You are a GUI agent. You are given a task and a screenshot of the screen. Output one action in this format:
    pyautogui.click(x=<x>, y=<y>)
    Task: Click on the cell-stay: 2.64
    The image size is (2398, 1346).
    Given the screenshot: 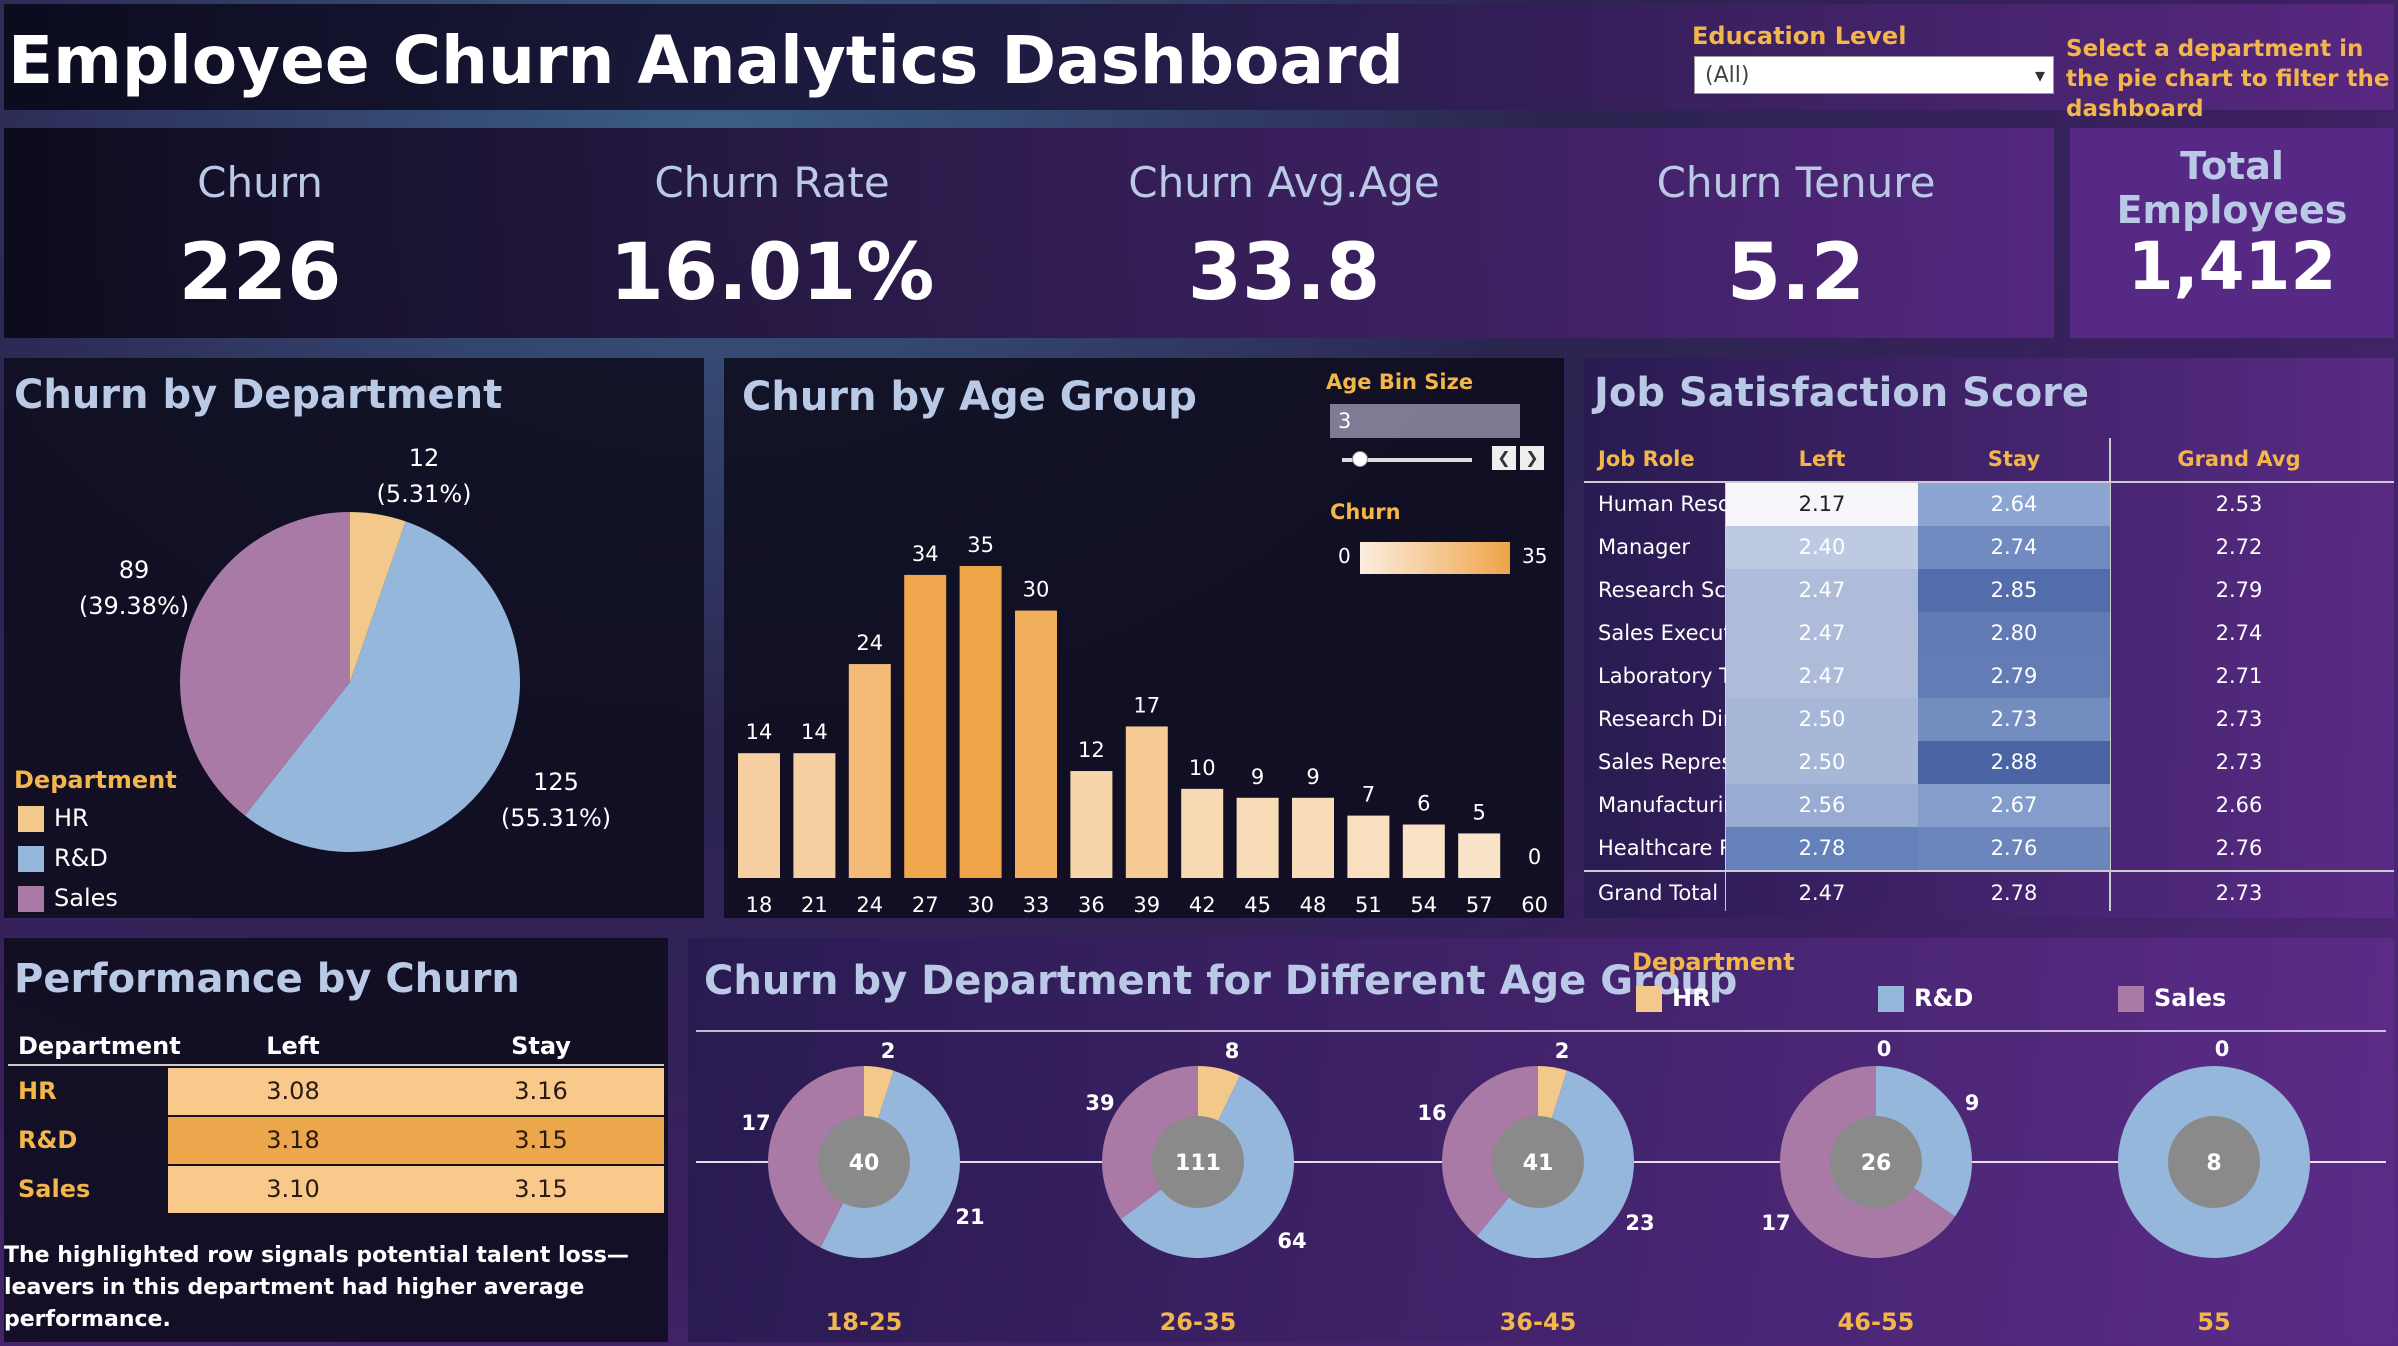 What is the action you would take?
    pyautogui.click(x=2014, y=504)
    